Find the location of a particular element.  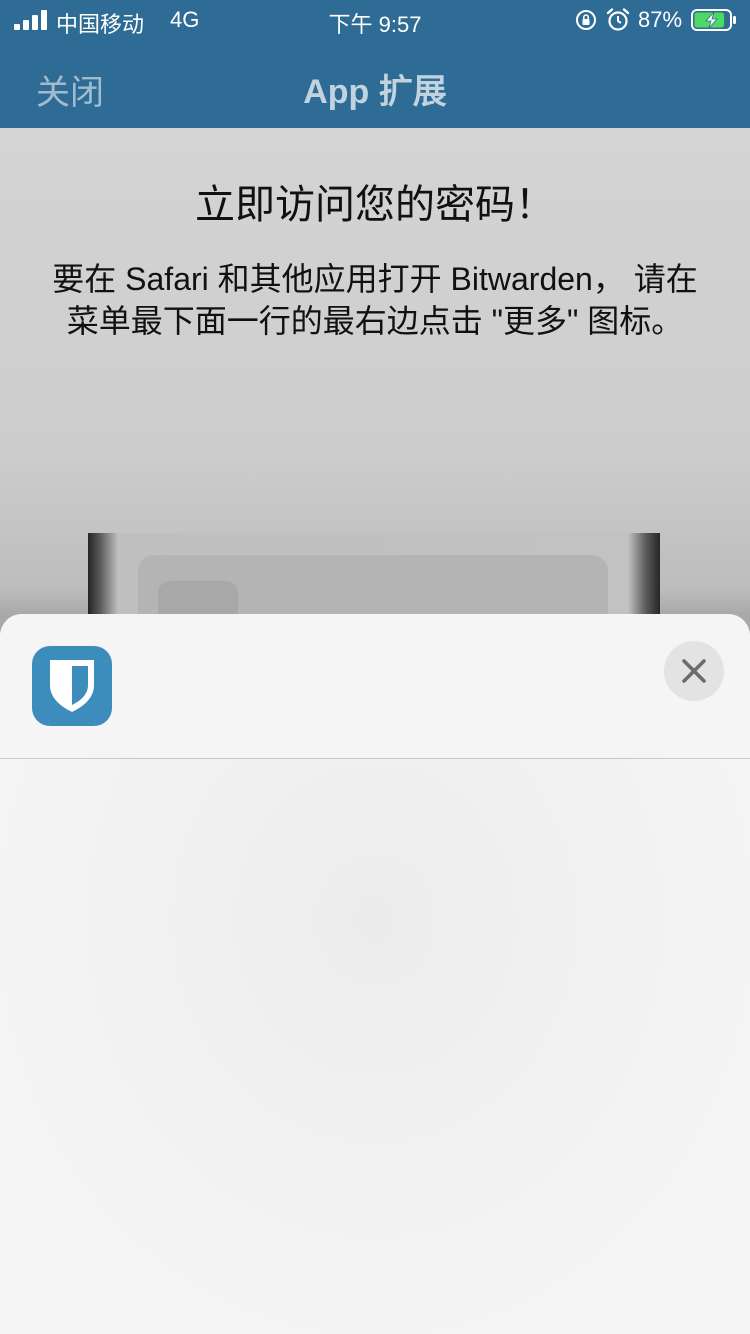

battery-charging-icon is located at coordinates (713, 20).